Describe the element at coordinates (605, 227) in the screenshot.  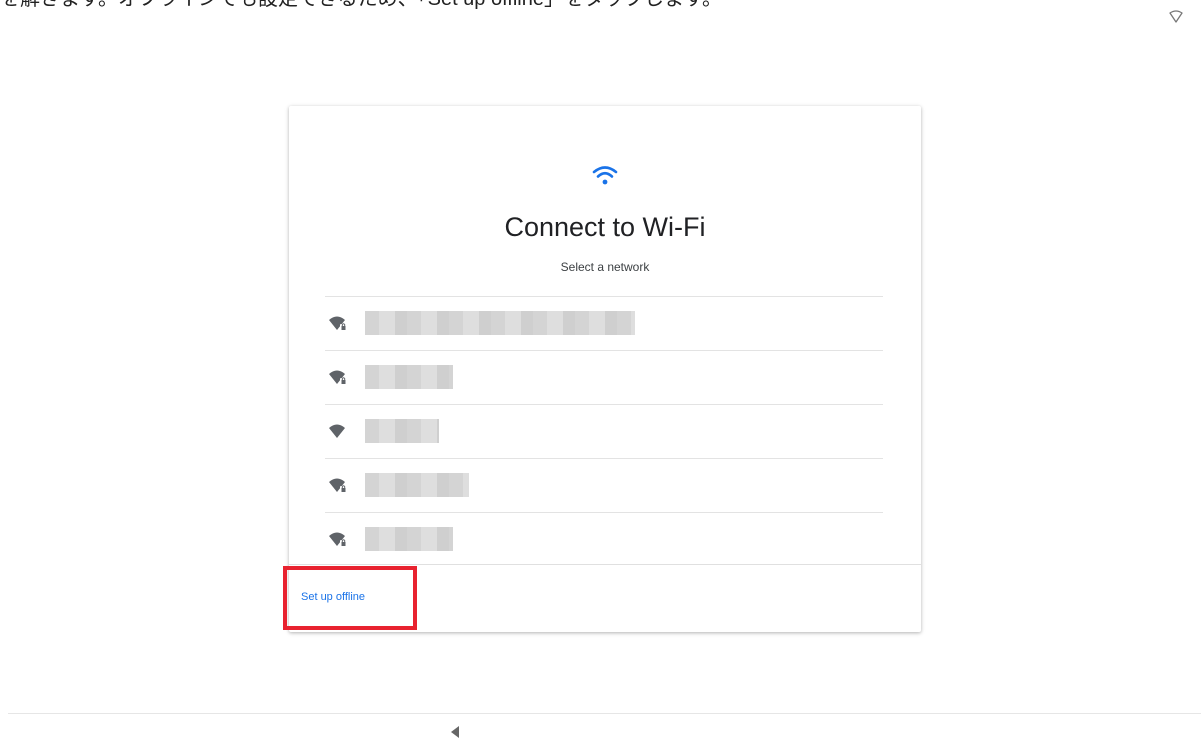
I see `page-title: Connect to Wi-Fi` at that location.